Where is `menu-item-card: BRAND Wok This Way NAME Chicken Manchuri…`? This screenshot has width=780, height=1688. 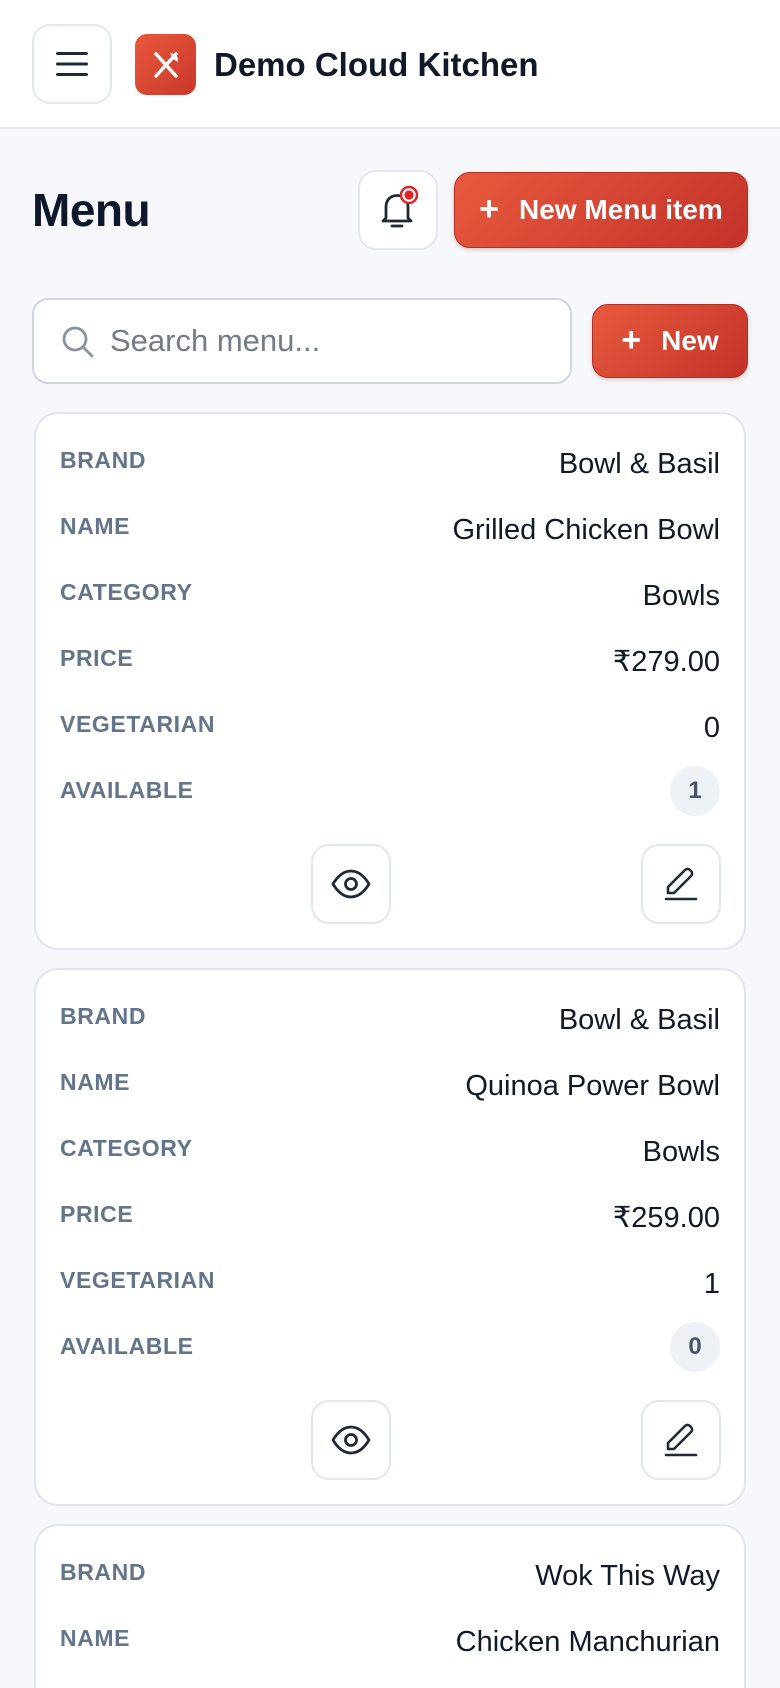
menu-item-card: BRAND Wok This Way NAME Chicken Manchuri… is located at coordinates (390, 1606).